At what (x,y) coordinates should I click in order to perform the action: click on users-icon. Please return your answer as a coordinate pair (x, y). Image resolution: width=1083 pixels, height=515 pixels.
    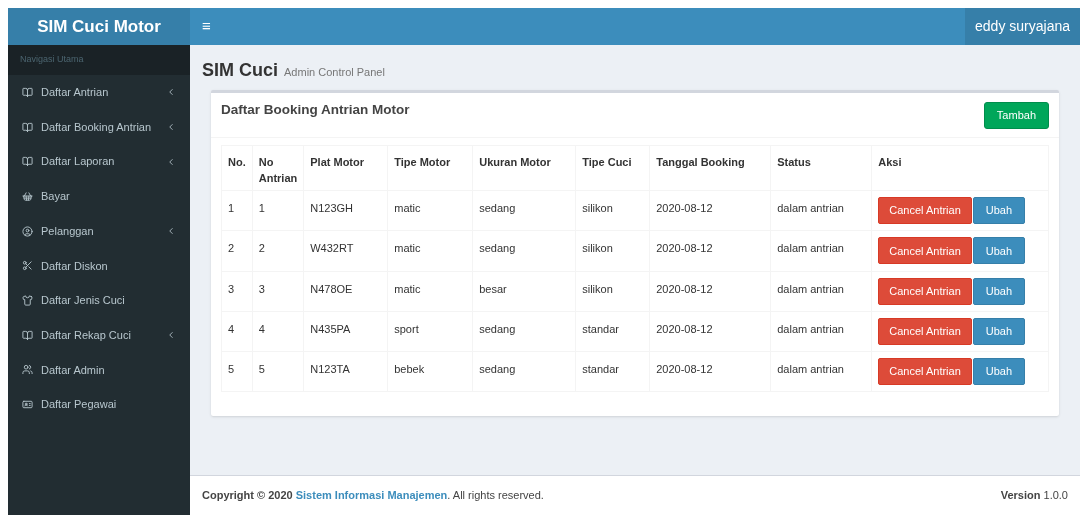
    Looking at the image, I should click on (27, 370).